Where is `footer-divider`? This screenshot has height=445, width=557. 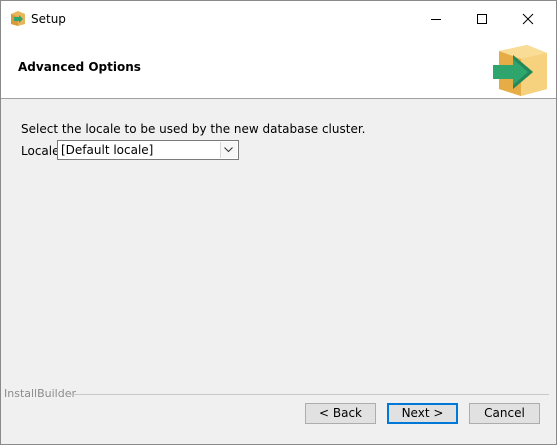 footer-divider is located at coordinates (309, 394).